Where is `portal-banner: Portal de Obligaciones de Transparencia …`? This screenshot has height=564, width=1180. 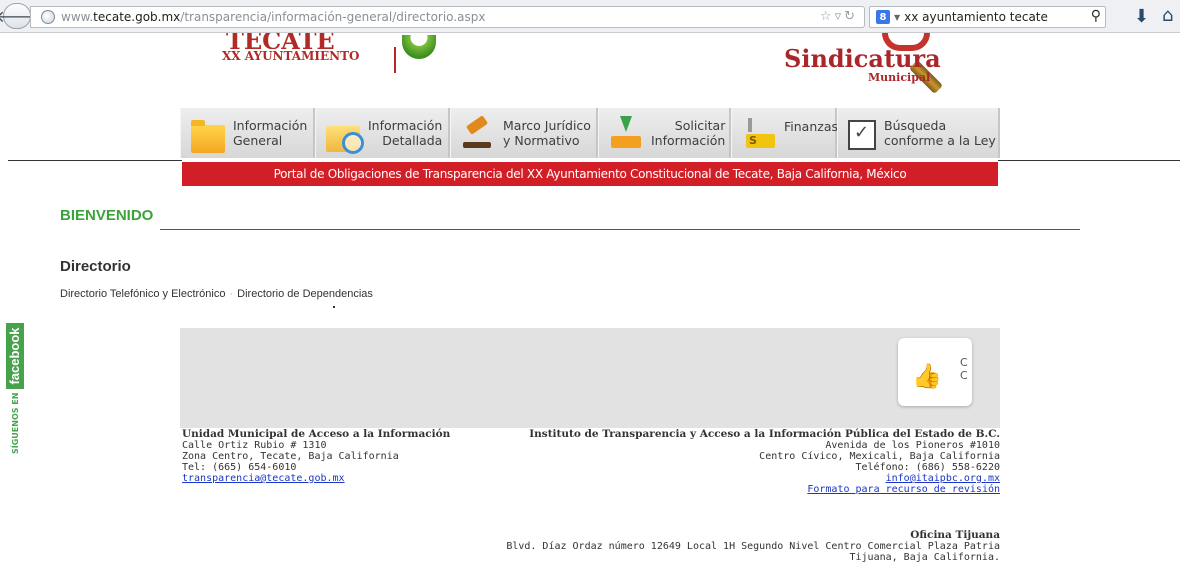 portal-banner: Portal de Obligaciones de Transparencia … is located at coordinates (590, 174).